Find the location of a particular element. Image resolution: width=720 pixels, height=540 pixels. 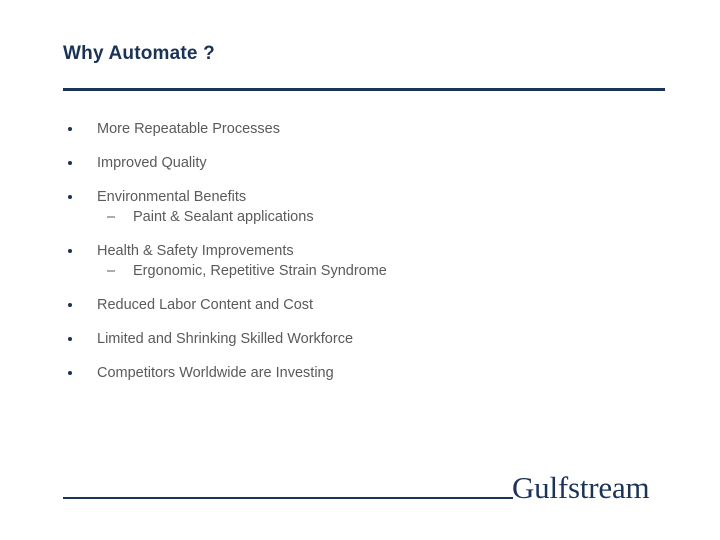

bullet-item: Competitors Worldwide are Investing is located at coordinates (373, 373).